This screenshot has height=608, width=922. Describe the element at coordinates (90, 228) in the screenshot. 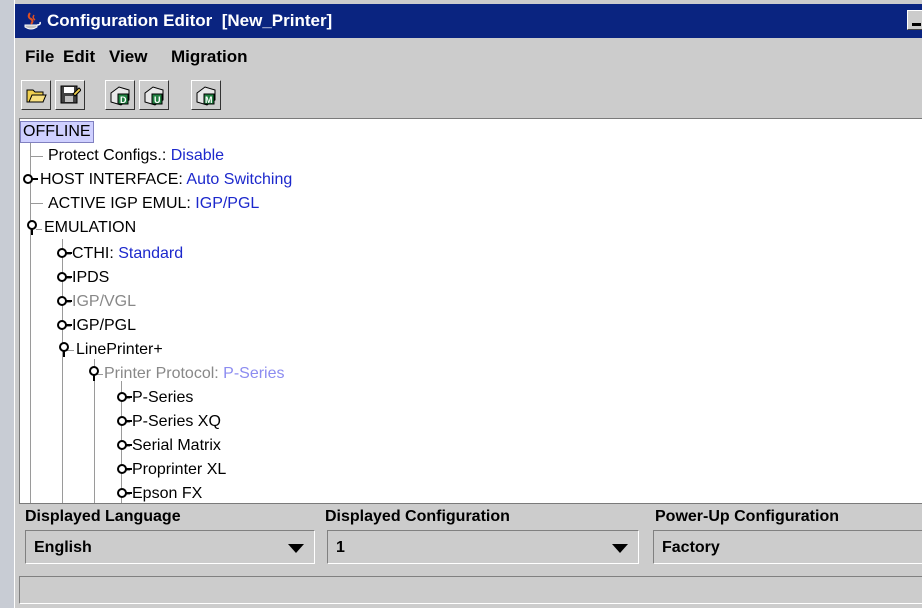

I see `tree-item-emulation: EMULATION` at that location.